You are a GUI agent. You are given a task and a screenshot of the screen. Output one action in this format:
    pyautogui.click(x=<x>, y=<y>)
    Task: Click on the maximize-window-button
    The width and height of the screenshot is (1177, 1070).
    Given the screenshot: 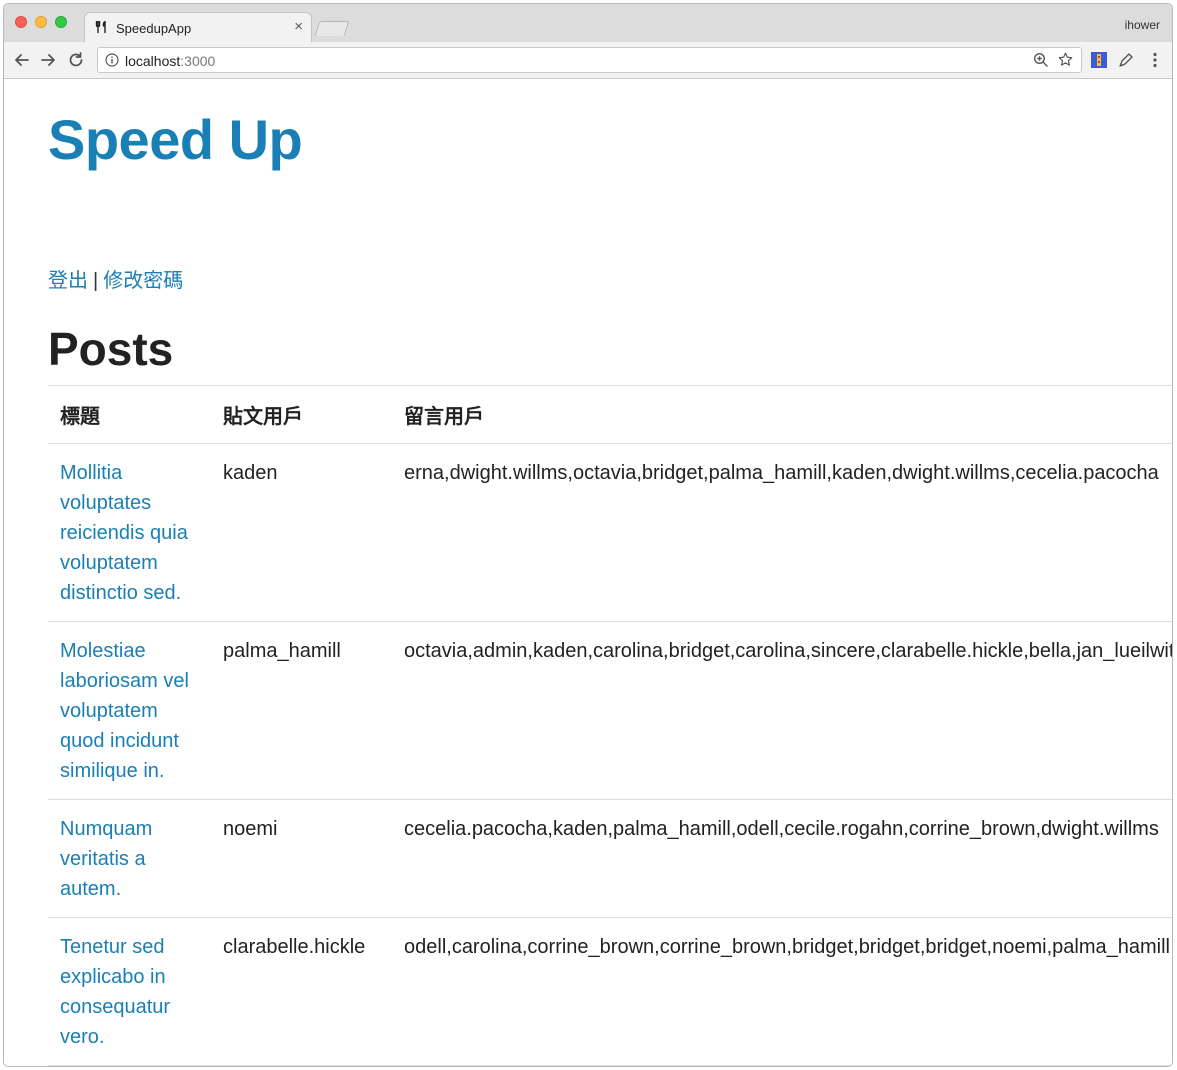 What is the action you would take?
    pyautogui.click(x=61, y=22)
    